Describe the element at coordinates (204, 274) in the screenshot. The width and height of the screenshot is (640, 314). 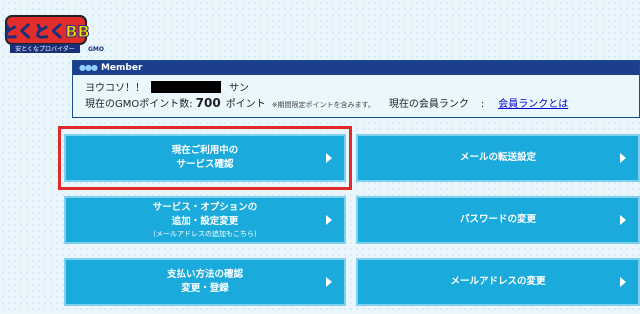
I see `payment-method-line1: 支払い方法の確認` at that location.